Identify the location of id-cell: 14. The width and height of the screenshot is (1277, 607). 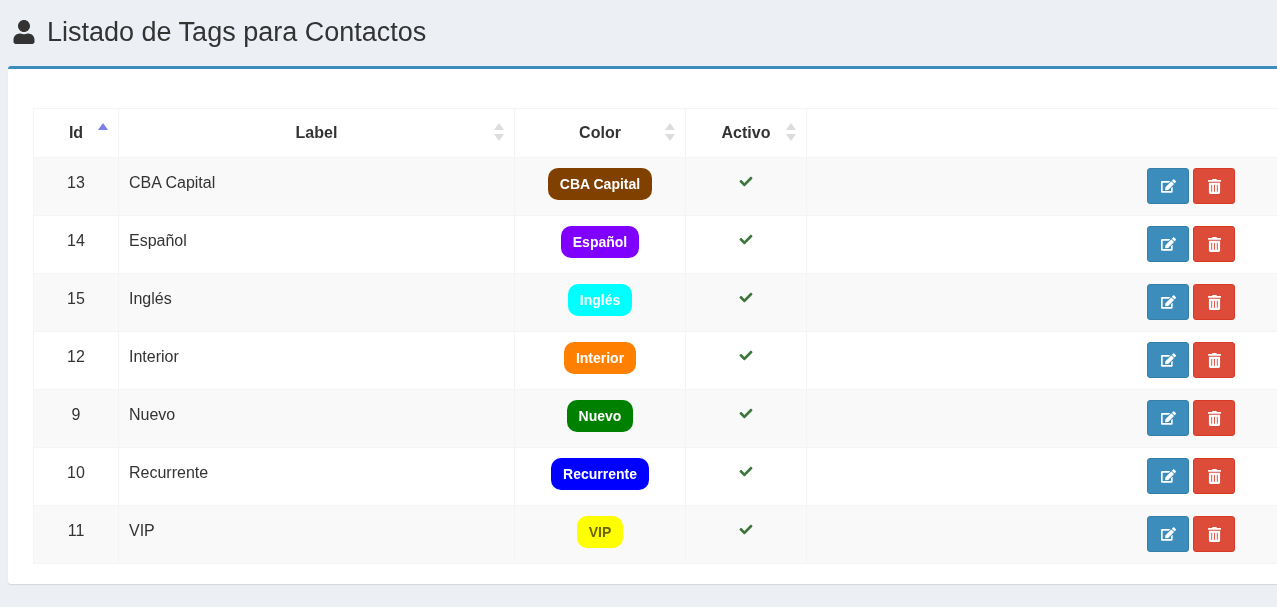
(76, 240).